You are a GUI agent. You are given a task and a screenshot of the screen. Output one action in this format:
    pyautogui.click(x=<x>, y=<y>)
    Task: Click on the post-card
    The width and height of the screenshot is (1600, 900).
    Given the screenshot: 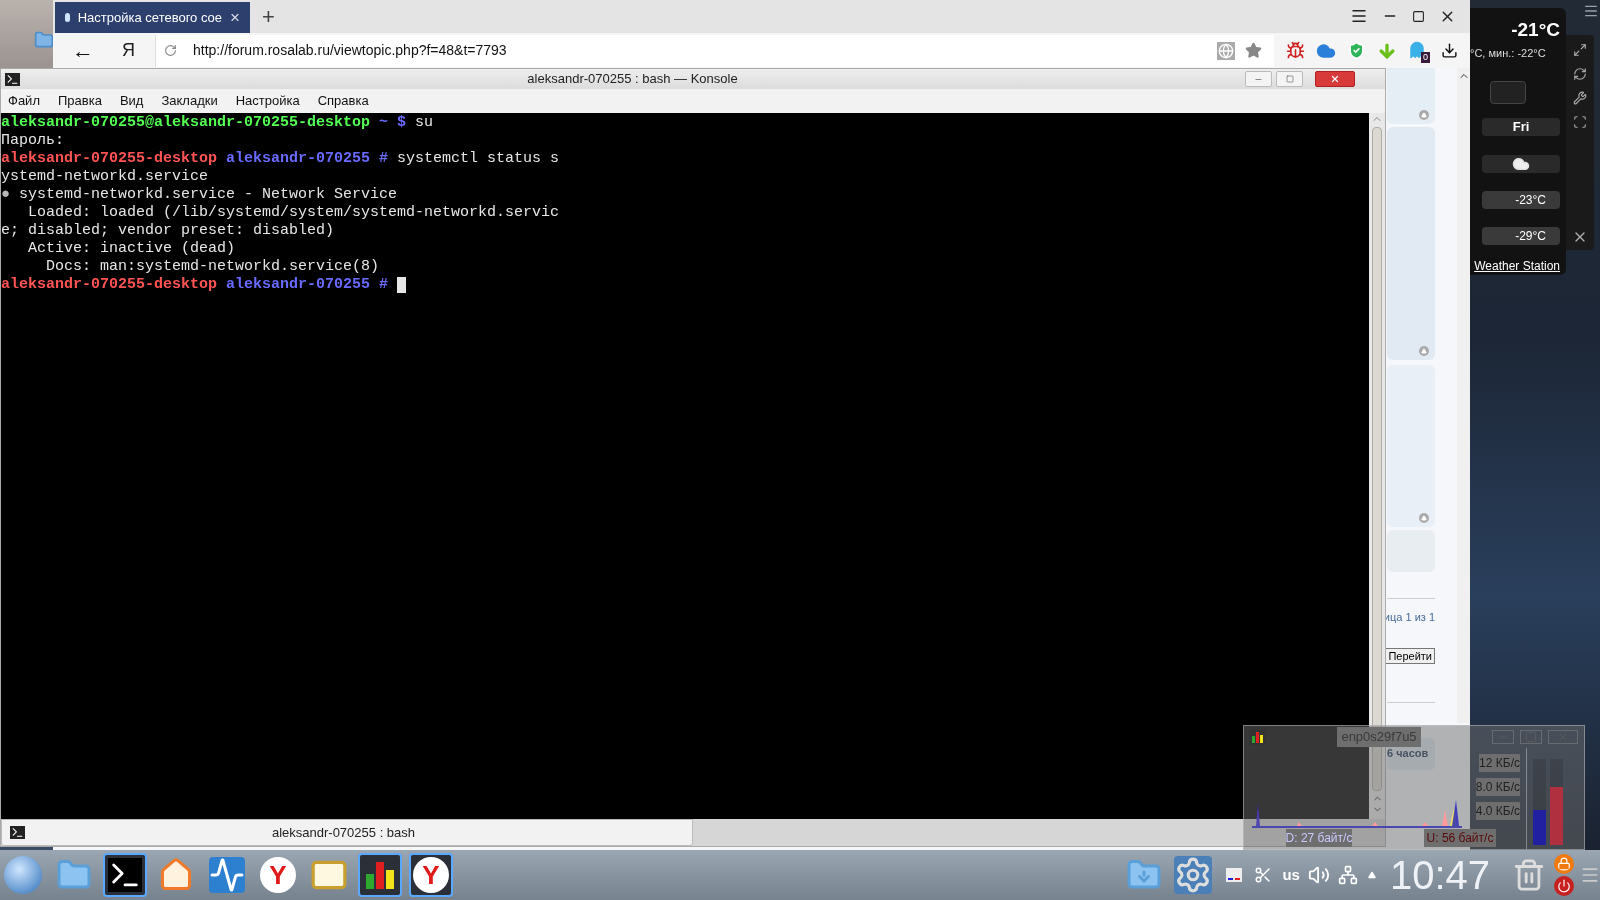 What is the action you would take?
    pyautogui.click(x=1411, y=551)
    